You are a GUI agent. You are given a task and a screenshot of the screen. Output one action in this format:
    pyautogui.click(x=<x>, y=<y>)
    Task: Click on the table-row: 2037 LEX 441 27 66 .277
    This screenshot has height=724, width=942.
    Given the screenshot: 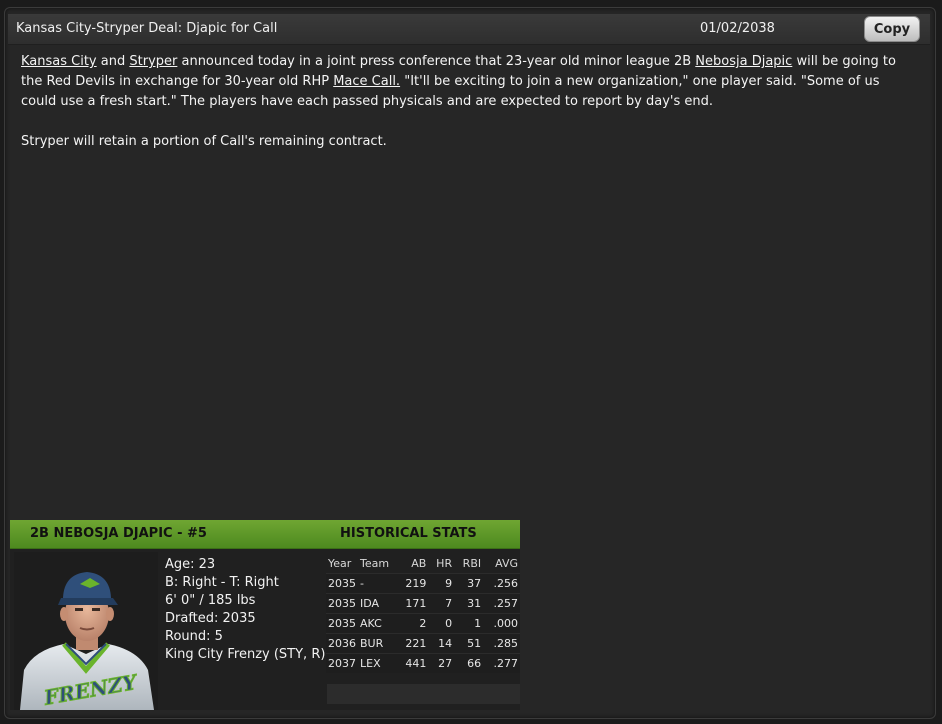 What is the action you would take?
    pyautogui.click(x=423, y=663)
    